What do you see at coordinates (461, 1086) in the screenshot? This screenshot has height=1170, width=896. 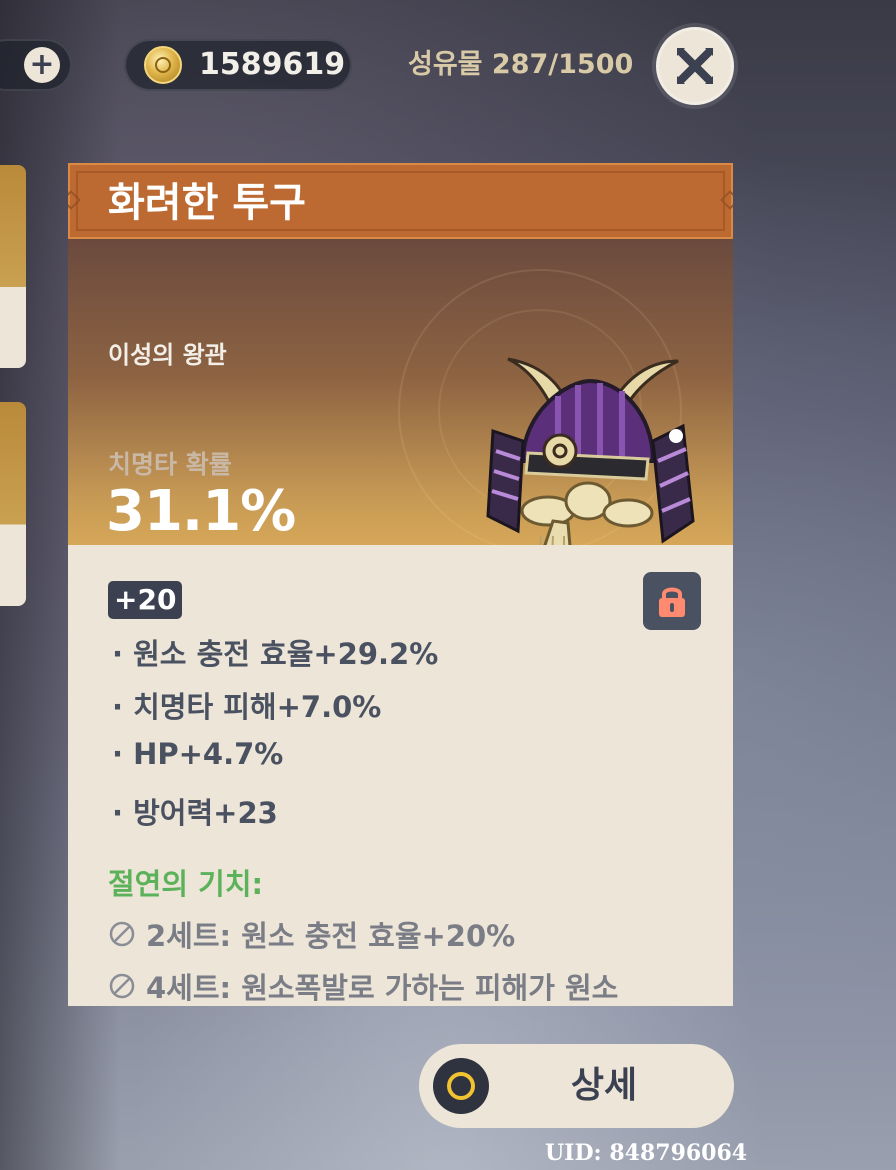 I see `confirm-circle-icon` at bounding box center [461, 1086].